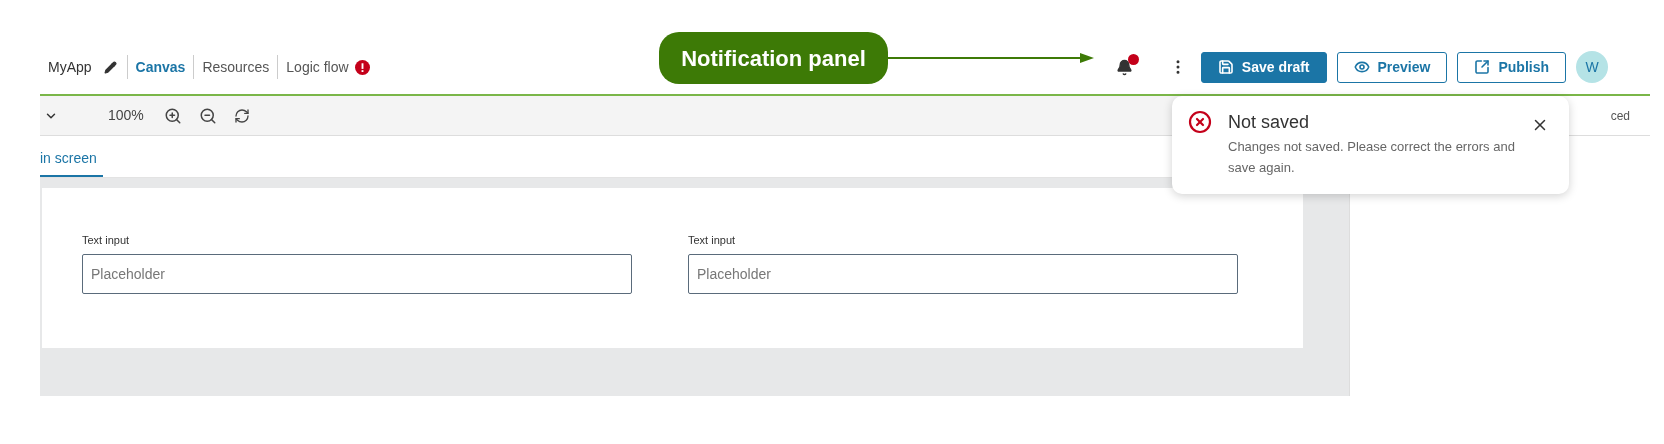 The height and width of the screenshot is (444, 1664). I want to click on notification-bell-icon, so click(1124, 67).